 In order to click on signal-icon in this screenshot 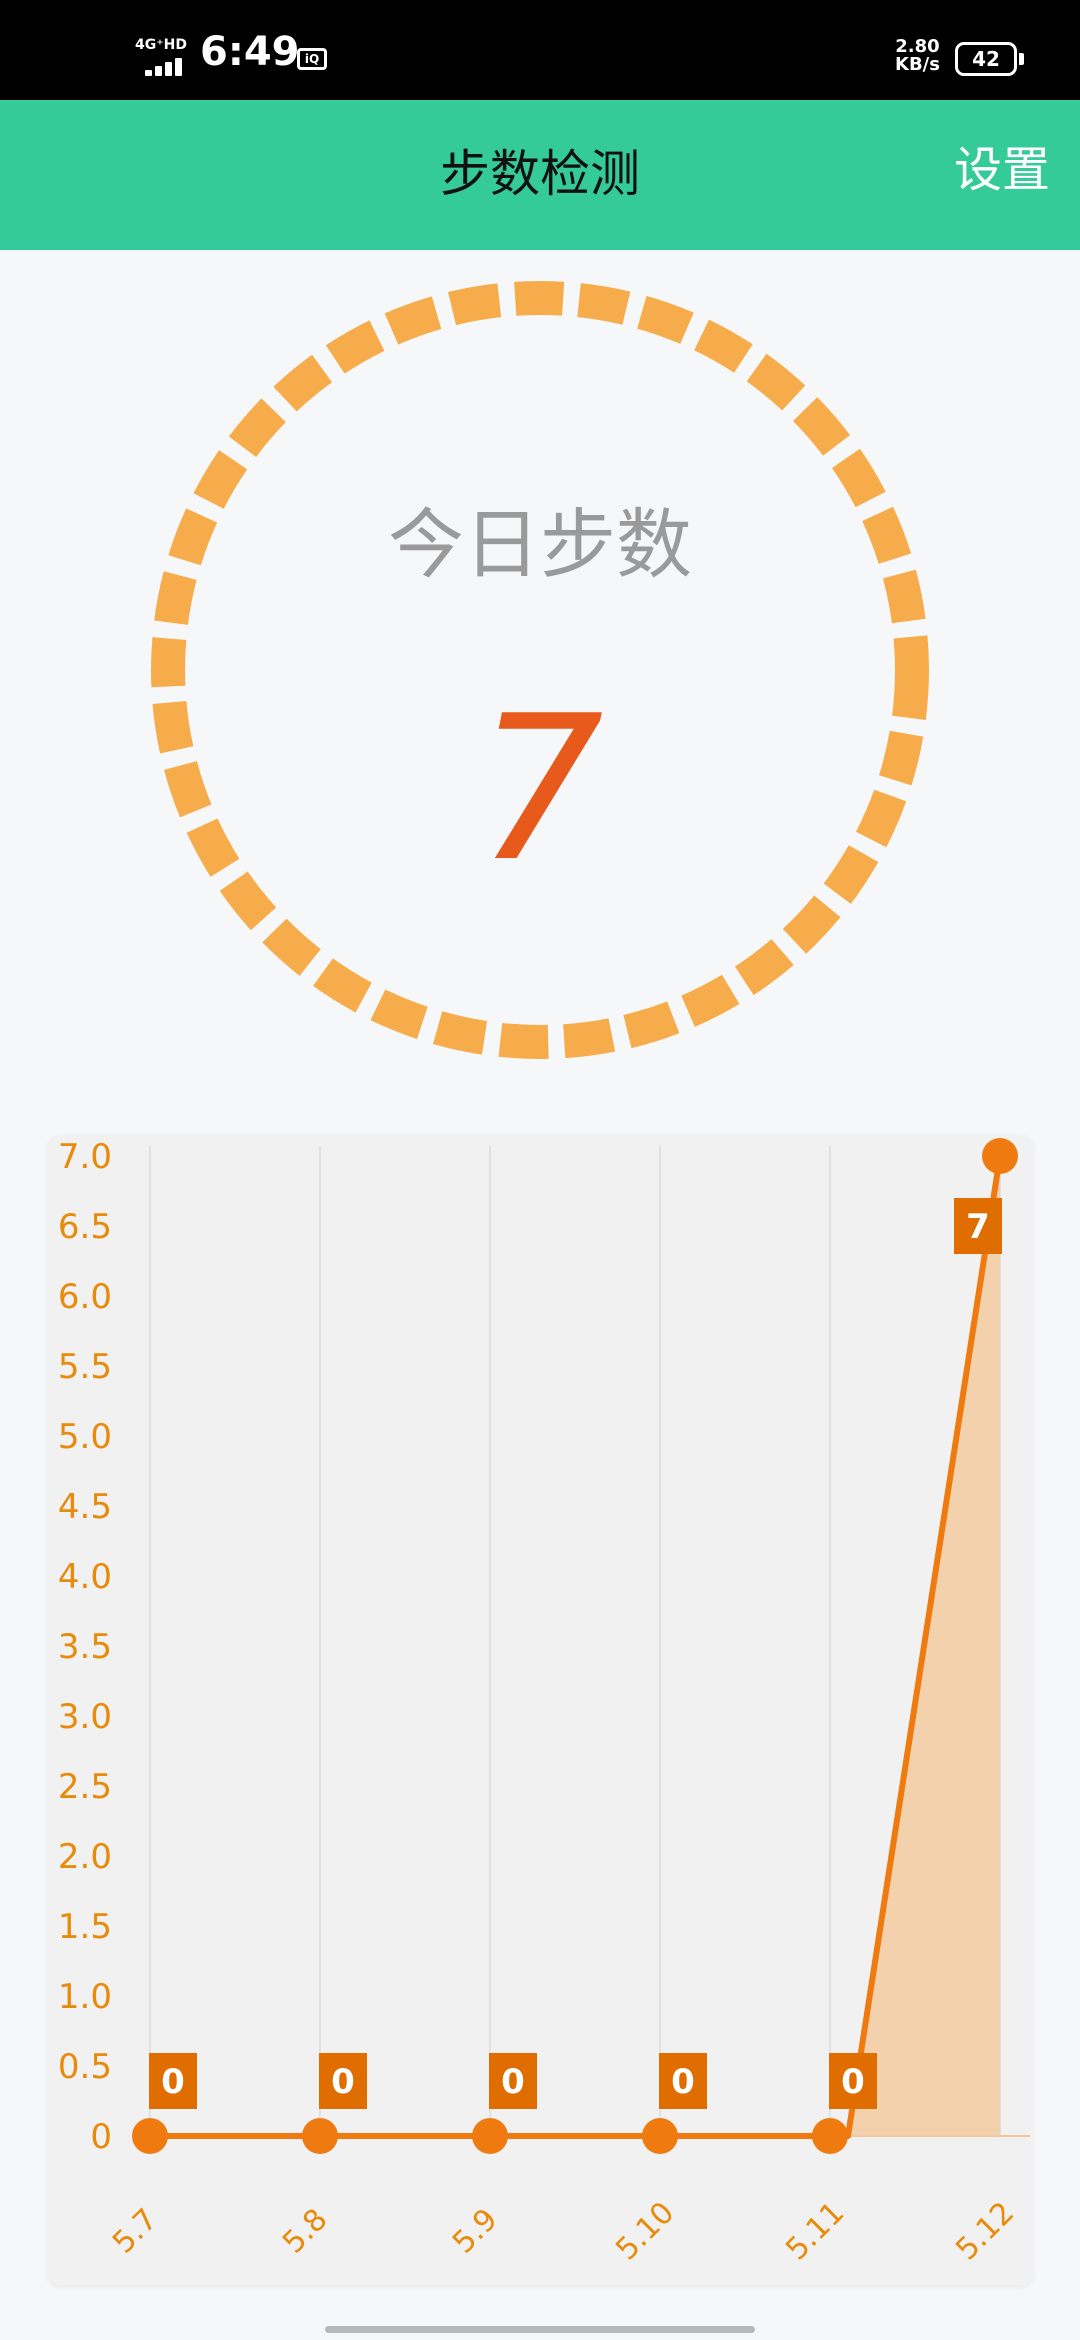, I will do `click(167, 67)`.